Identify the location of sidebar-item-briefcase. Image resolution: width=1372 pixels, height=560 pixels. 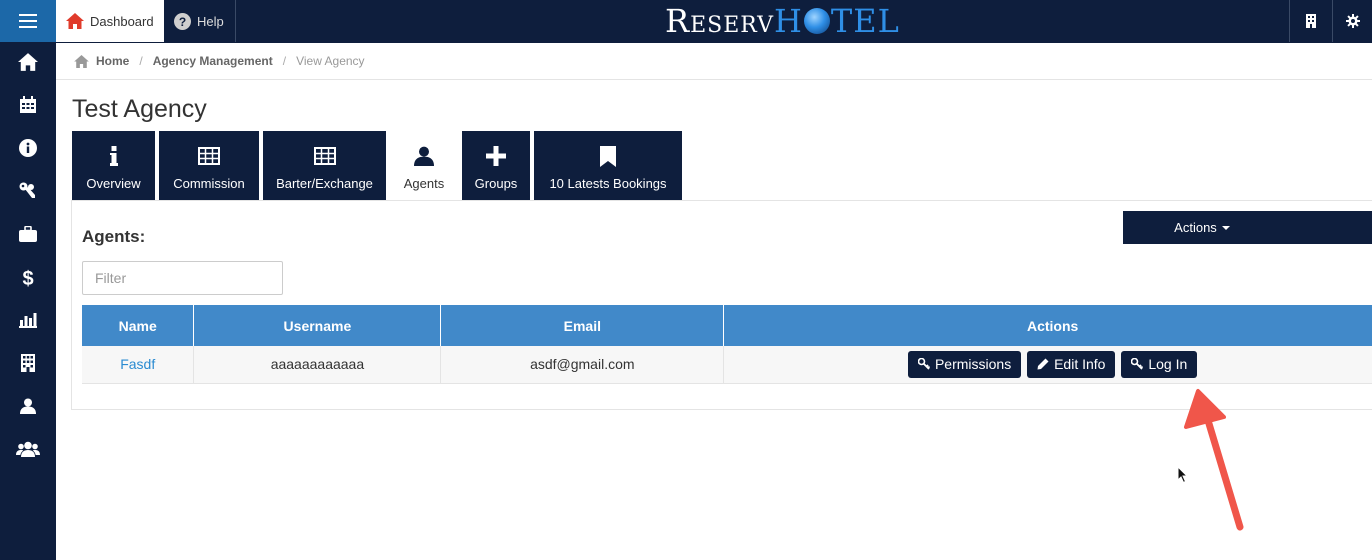
(28, 236).